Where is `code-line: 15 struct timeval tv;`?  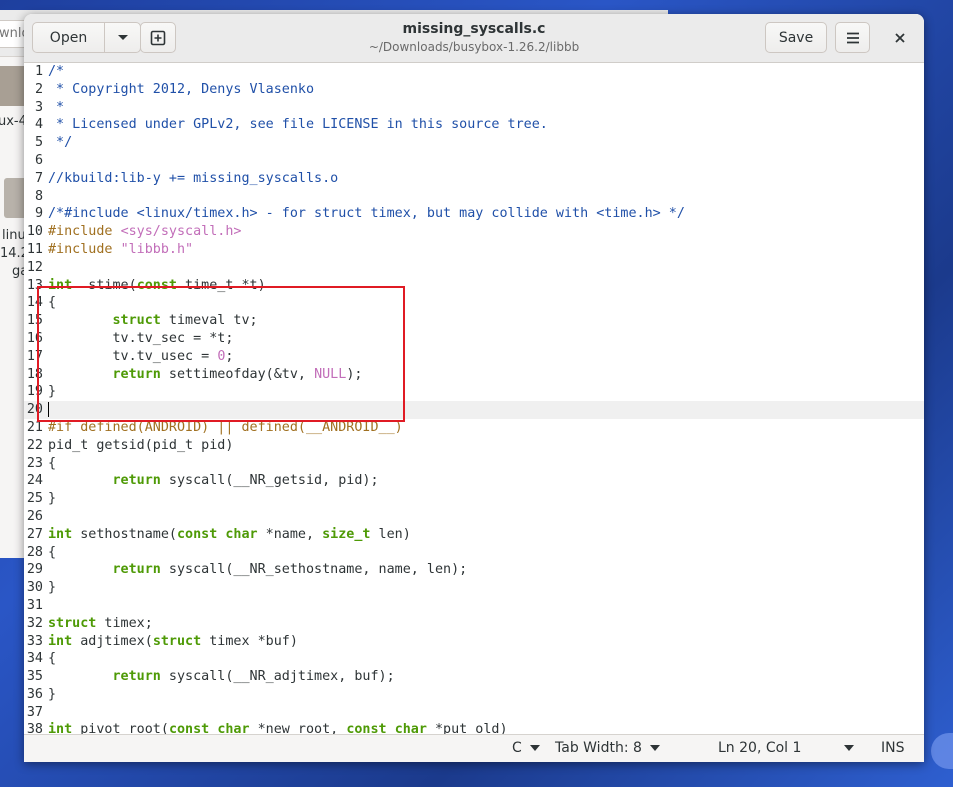 code-line: 15 struct timeval tv; is located at coordinates (474, 321).